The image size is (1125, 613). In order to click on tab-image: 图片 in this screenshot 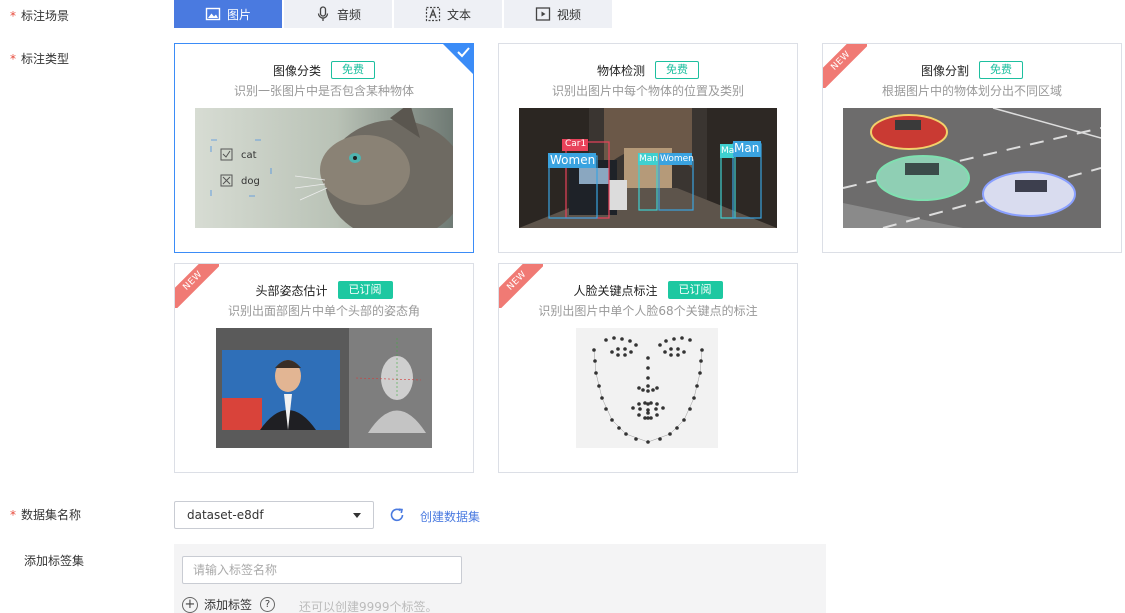, I will do `click(228, 14)`.